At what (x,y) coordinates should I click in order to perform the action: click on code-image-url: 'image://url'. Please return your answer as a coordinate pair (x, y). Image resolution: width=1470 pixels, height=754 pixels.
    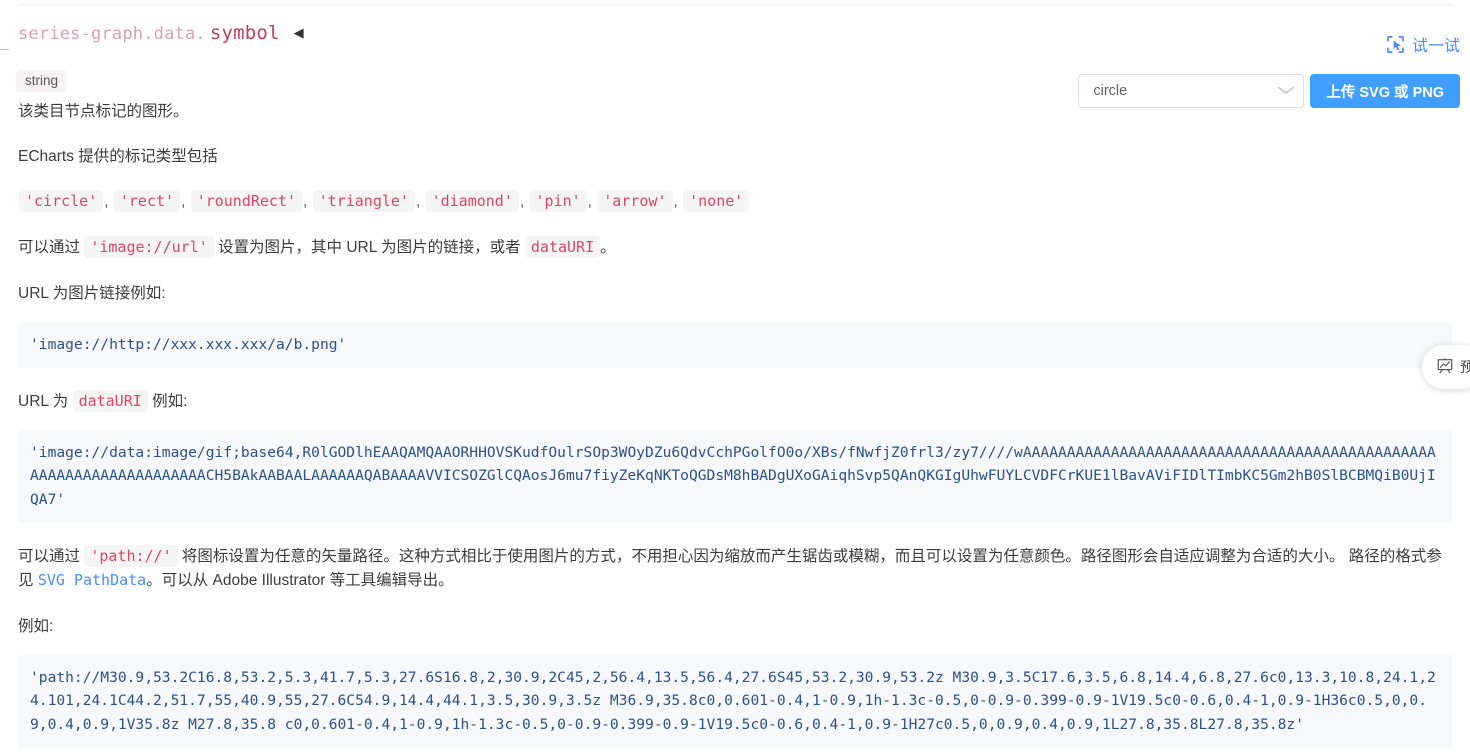
    Looking at the image, I should click on (149, 247).